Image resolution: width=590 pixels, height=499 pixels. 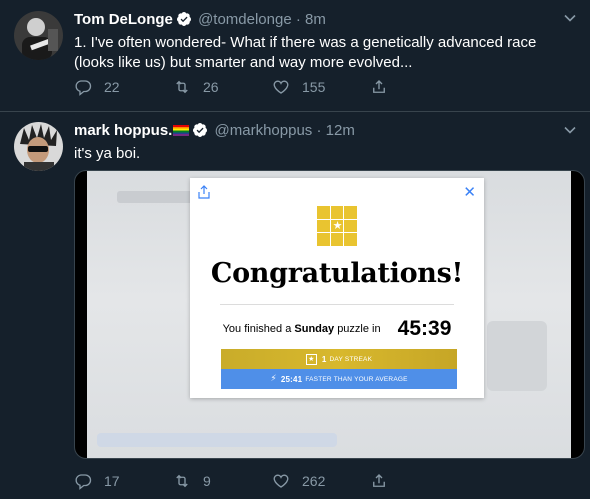 I want to click on faster-label: FASTER THAN YOUR AVERAGE, so click(x=356, y=379).